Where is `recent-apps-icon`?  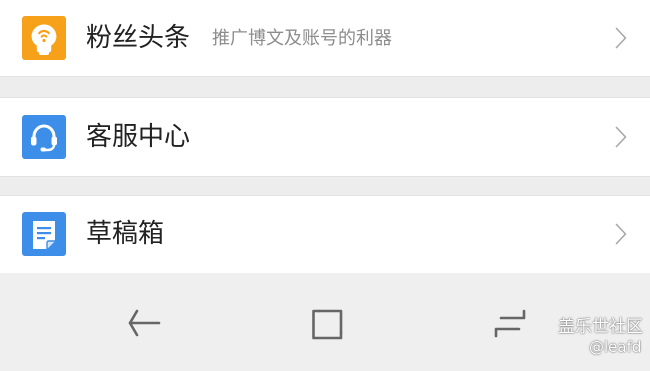
recent-apps-icon is located at coordinates (510, 327).